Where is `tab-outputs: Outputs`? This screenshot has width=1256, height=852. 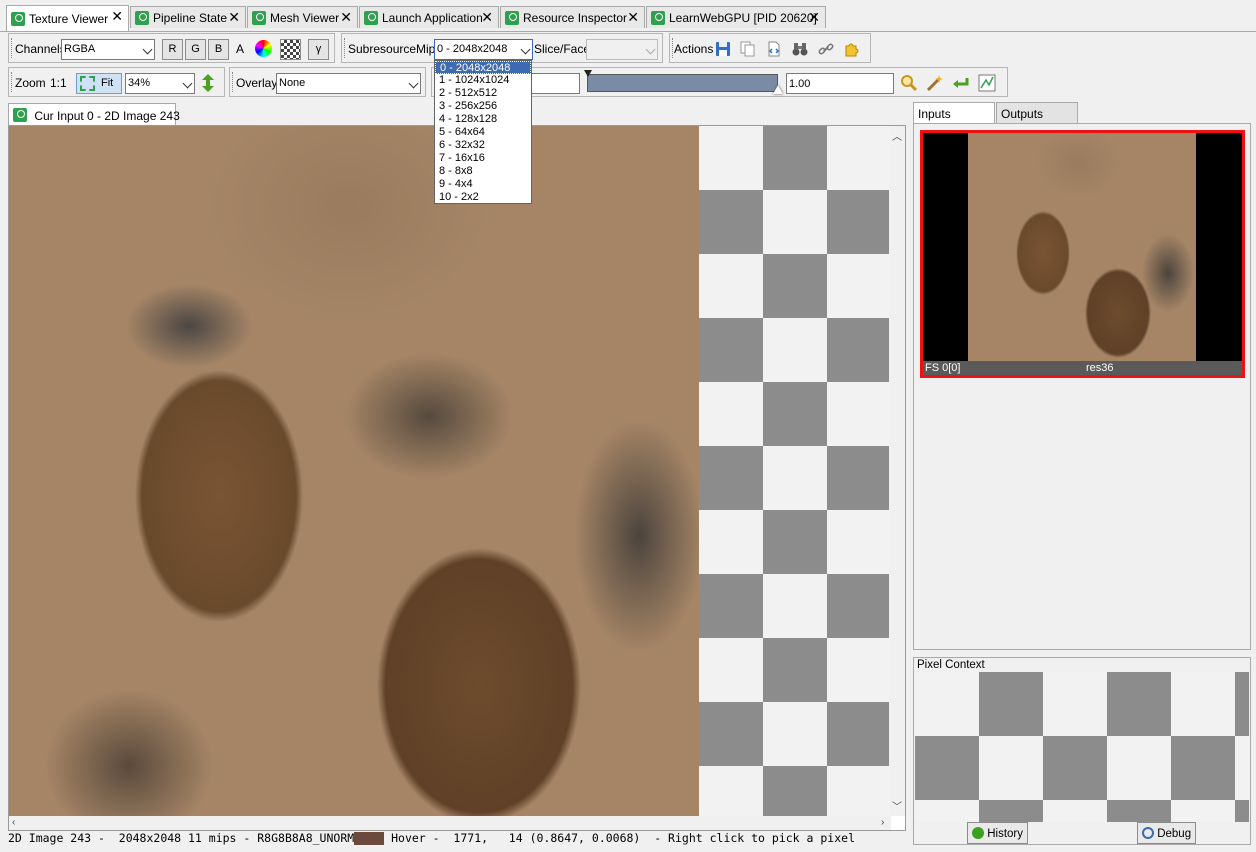
tab-outputs: Outputs is located at coordinates (1037, 112).